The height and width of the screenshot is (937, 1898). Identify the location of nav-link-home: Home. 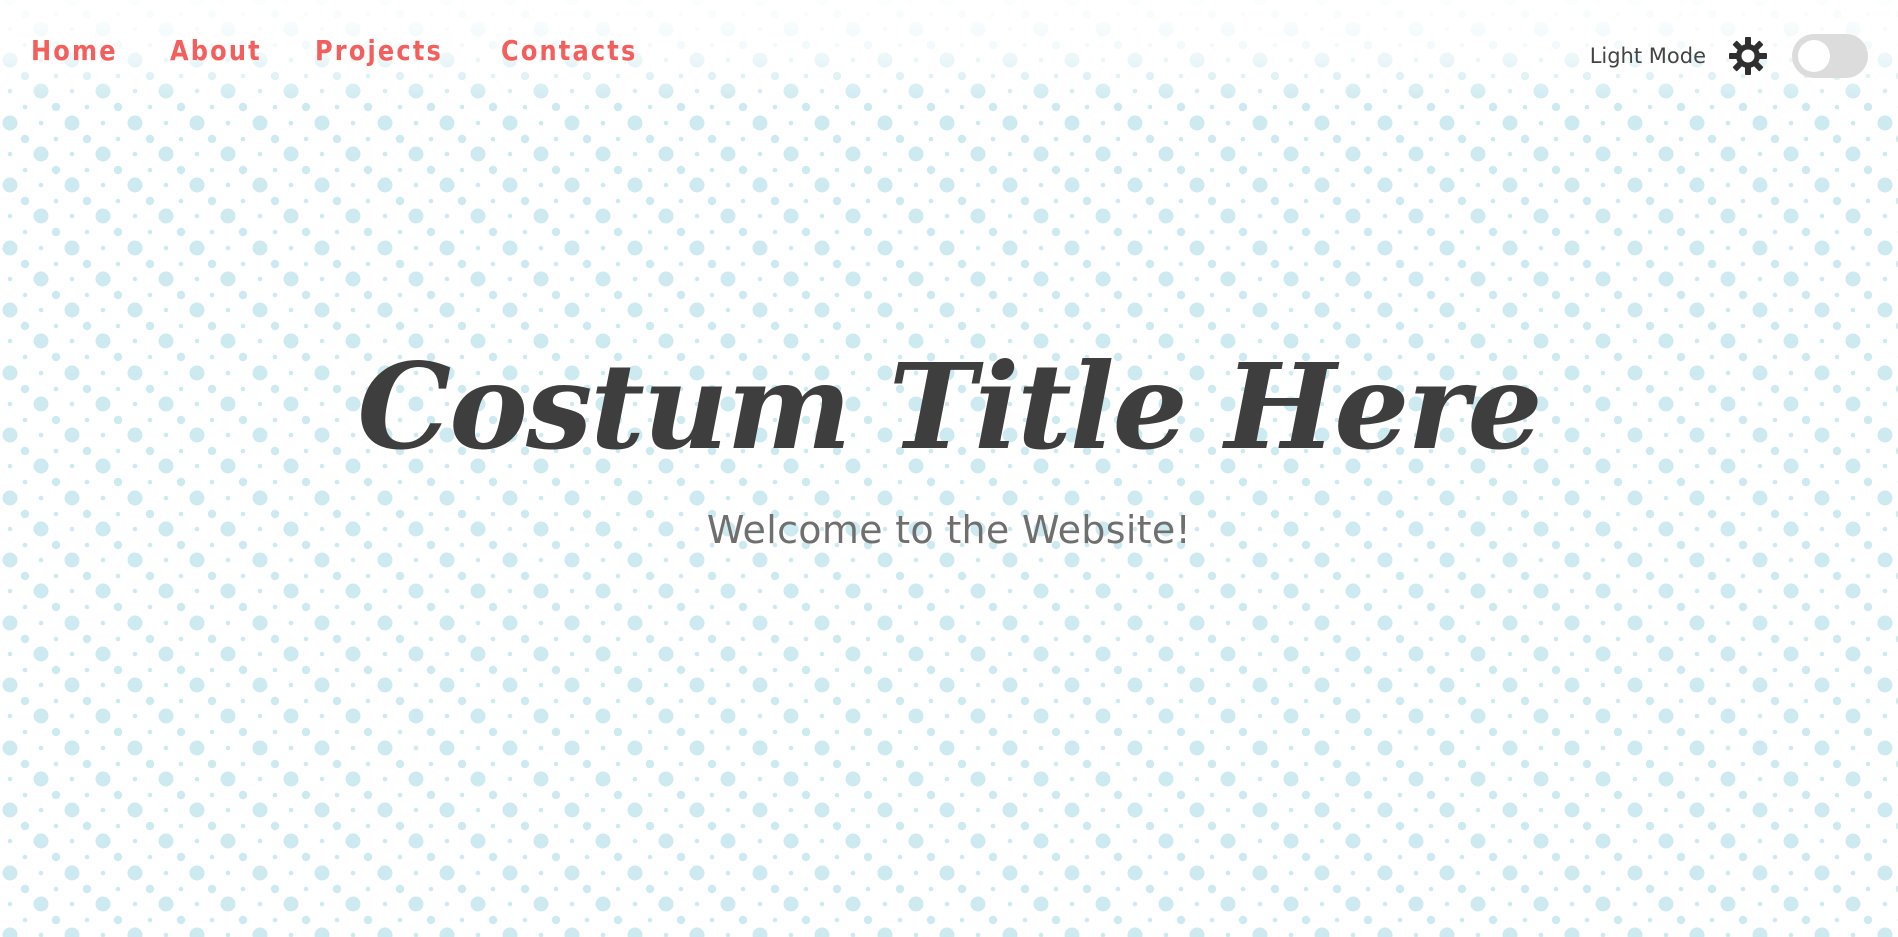
(74, 50).